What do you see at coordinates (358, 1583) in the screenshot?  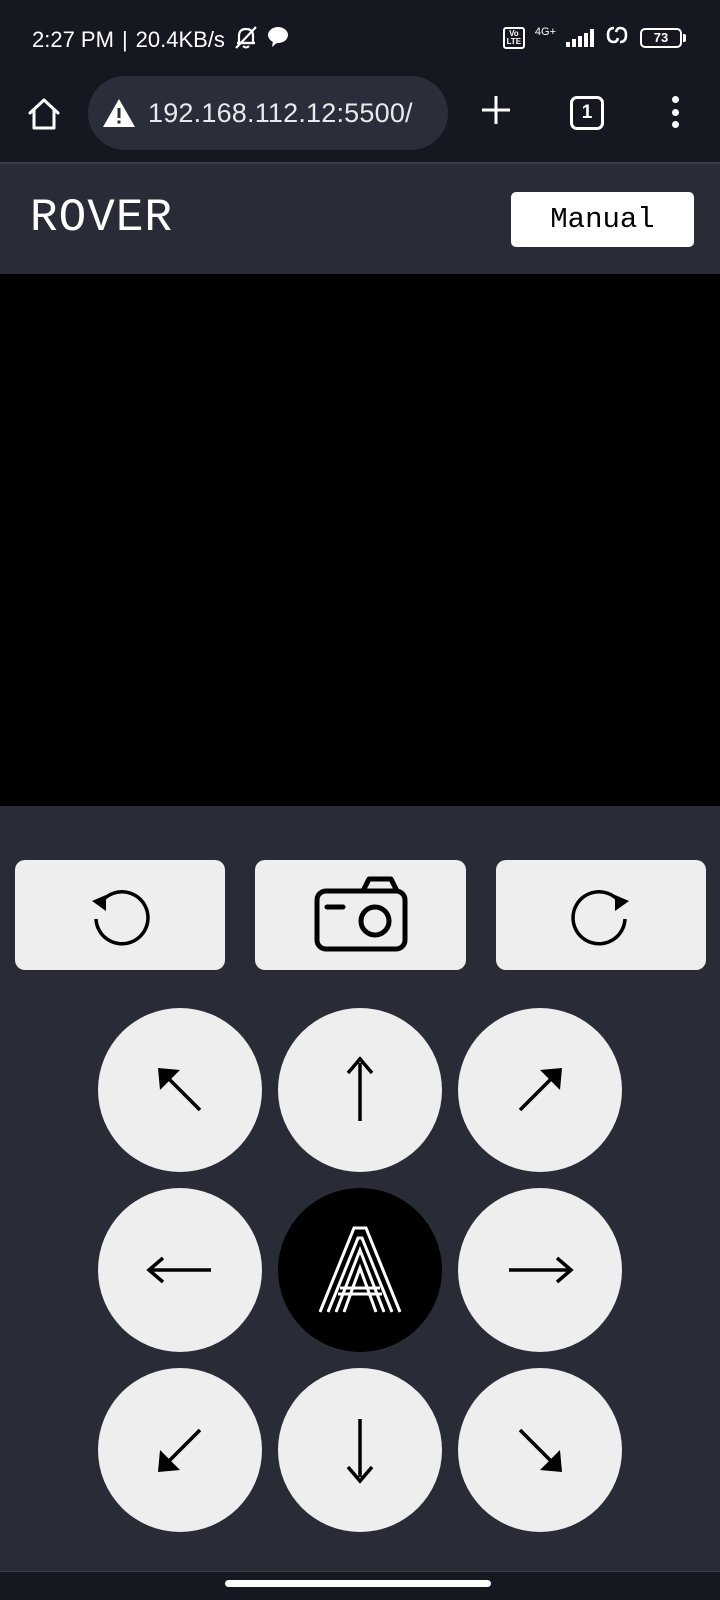 I see `gesture-home-indicator` at bounding box center [358, 1583].